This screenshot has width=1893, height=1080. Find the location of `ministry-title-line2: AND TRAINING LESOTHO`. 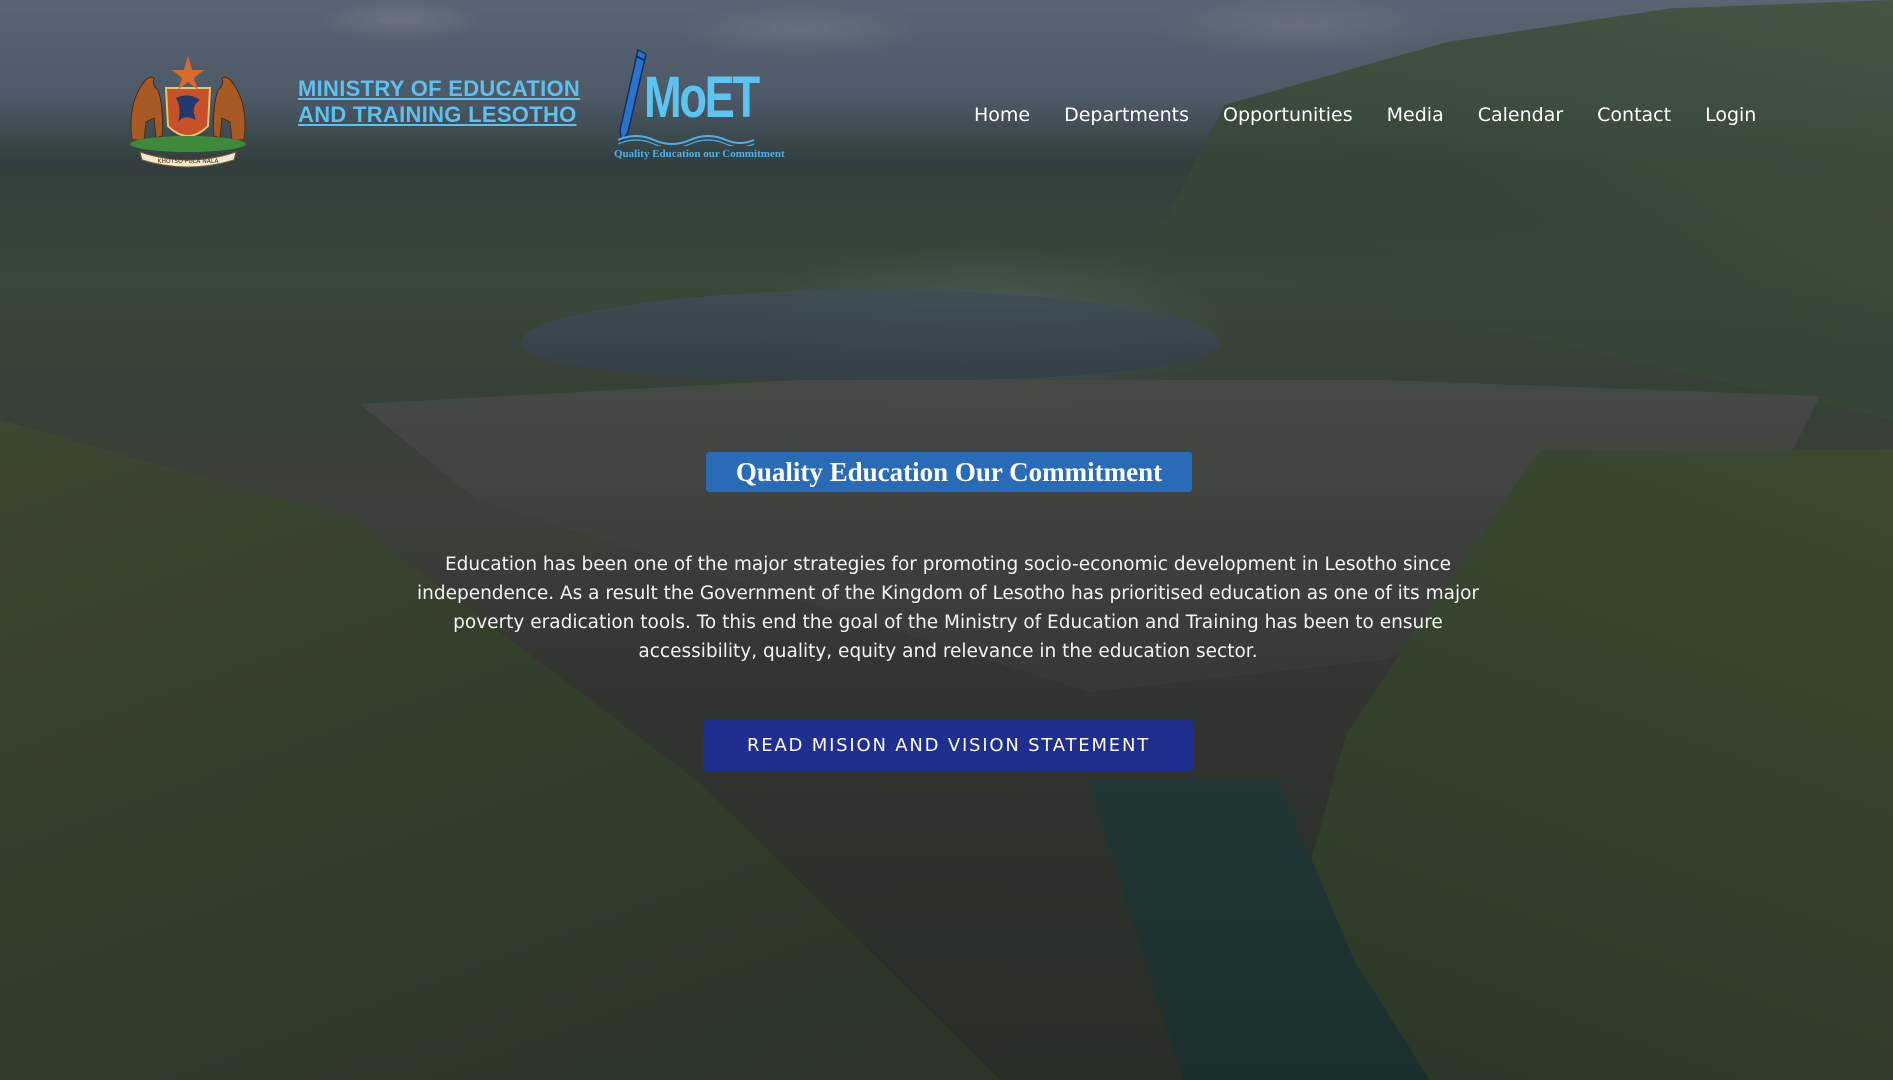

ministry-title-line2: AND TRAINING LESOTHO is located at coordinates (437, 114).